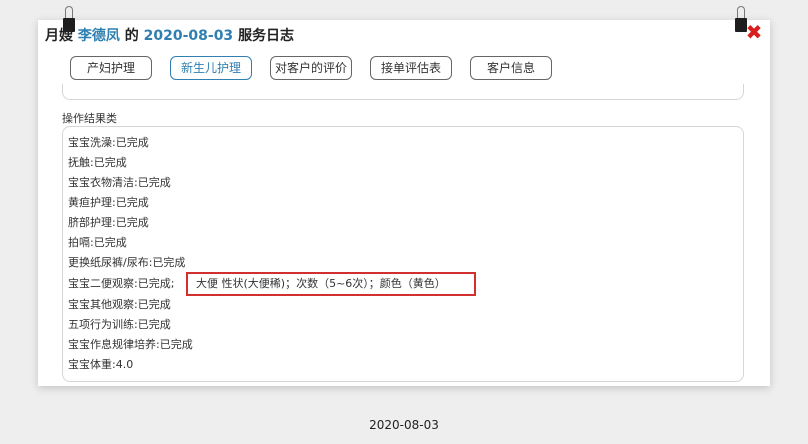 This screenshot has height=444, width=808. Describe the element at coordinates (511, 68) in the screenshot. I see `tab-customer-info: 客户信息` at that location.